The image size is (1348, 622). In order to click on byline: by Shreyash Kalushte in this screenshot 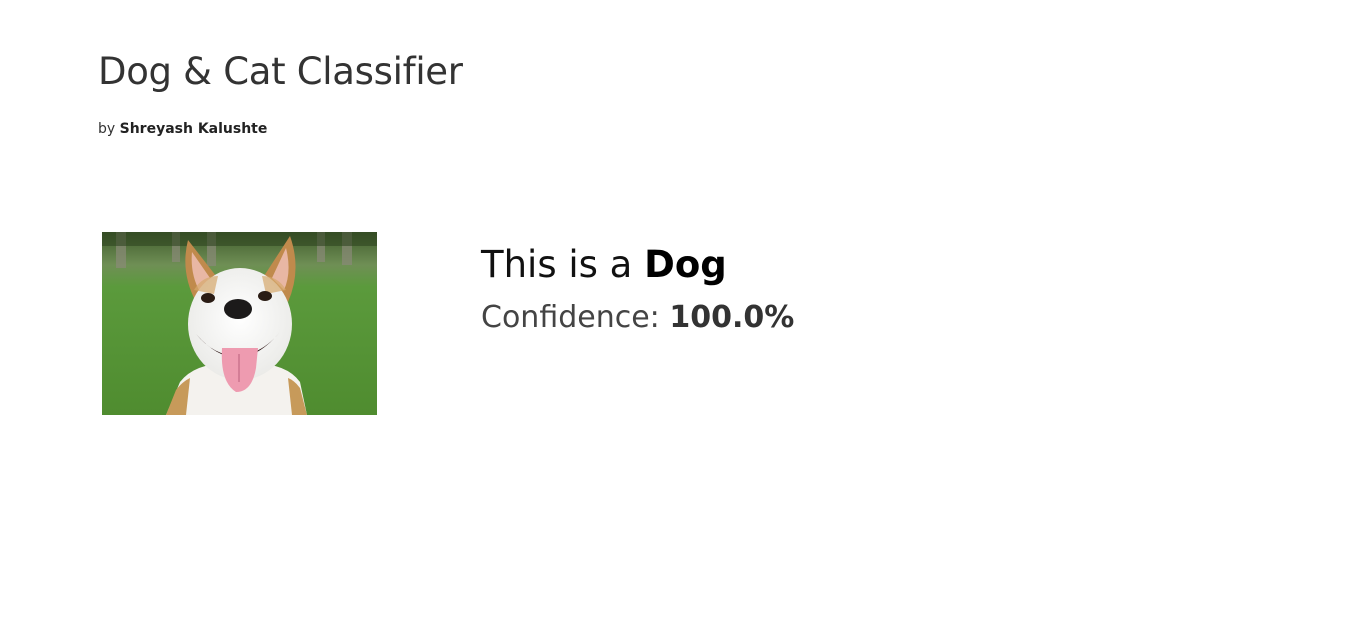, I will do `click(182, 129)`.